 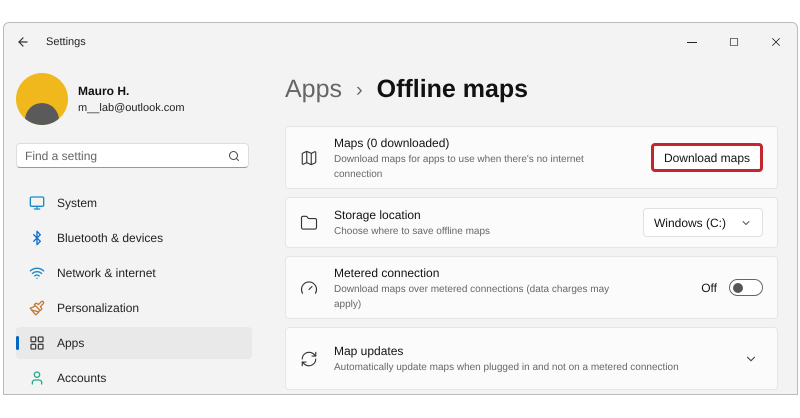 I want to click on setting-title: Maps (0 downloaded), so click(x=392, y=143).